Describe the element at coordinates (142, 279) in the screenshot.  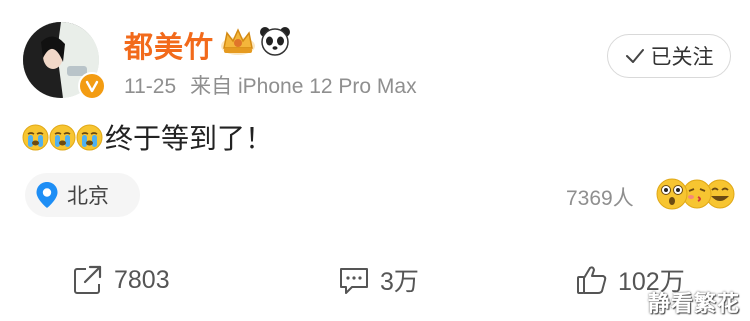
I see `share-count: 7803` at that location.